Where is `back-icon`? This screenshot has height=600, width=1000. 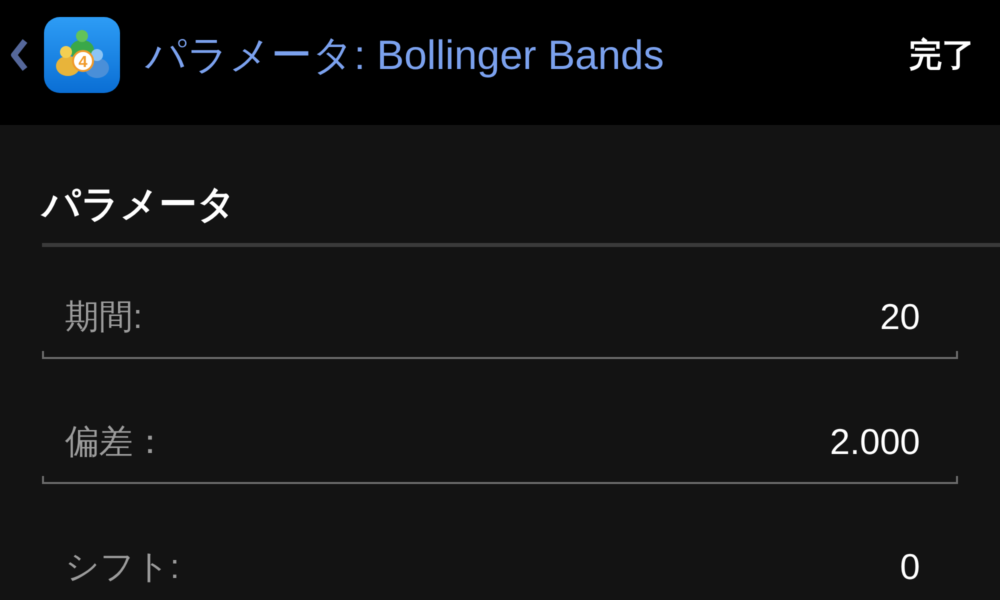
back-icon is located at coordinates (19, 55).